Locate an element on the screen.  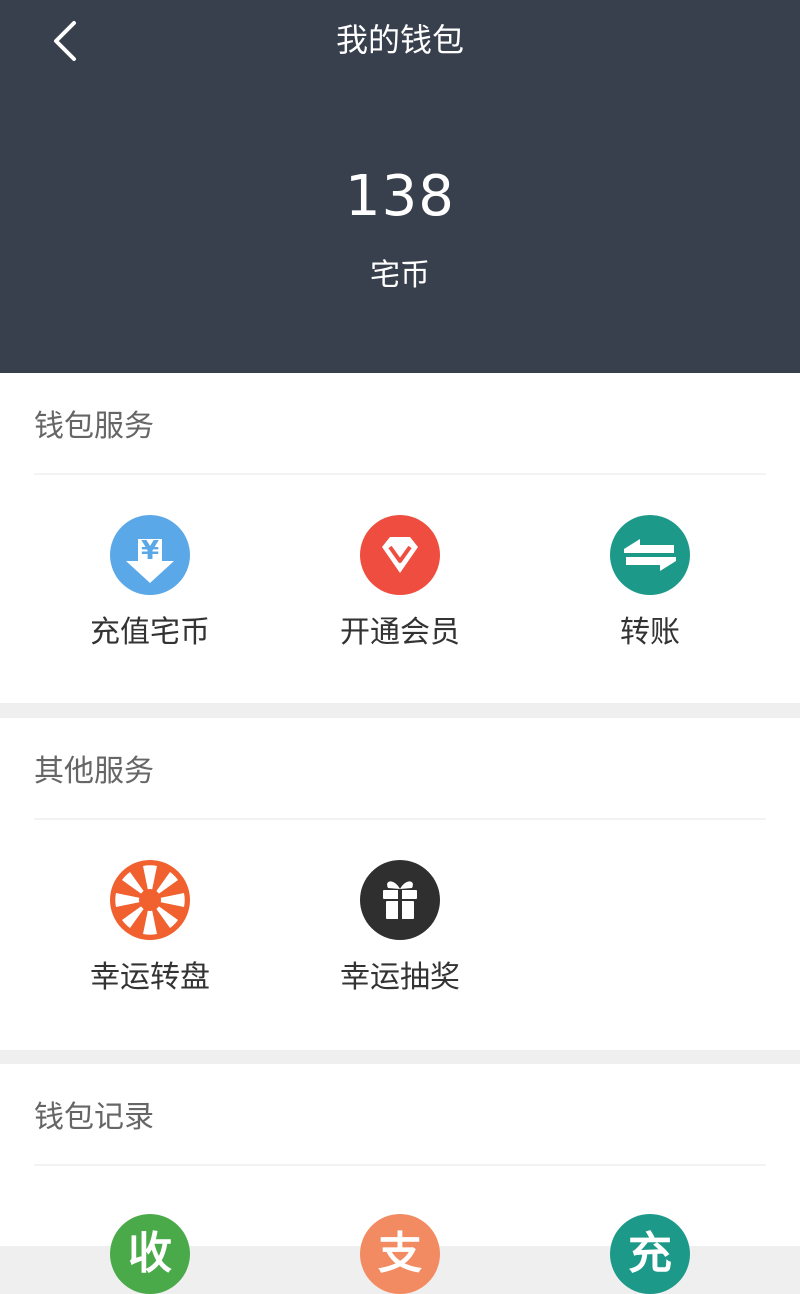
item-label: 幸运转盘 is located at coordinates (150, 977).